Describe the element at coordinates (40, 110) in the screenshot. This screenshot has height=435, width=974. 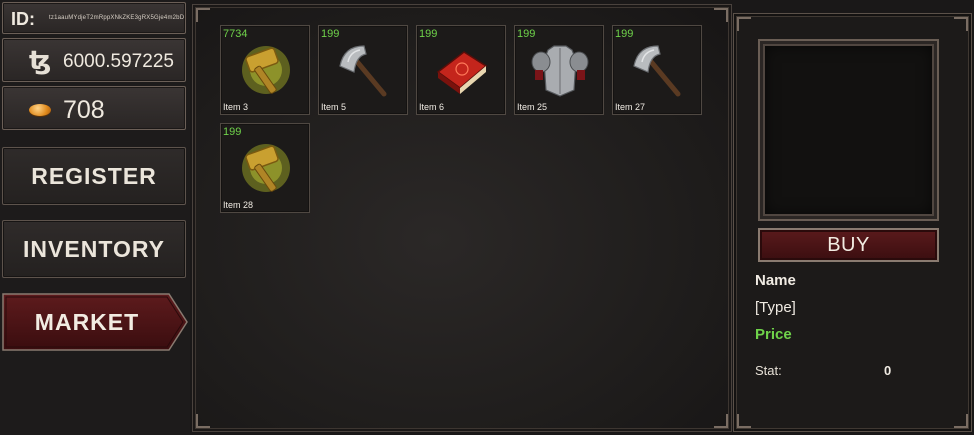
I see `gold-coin-icon` at that location.